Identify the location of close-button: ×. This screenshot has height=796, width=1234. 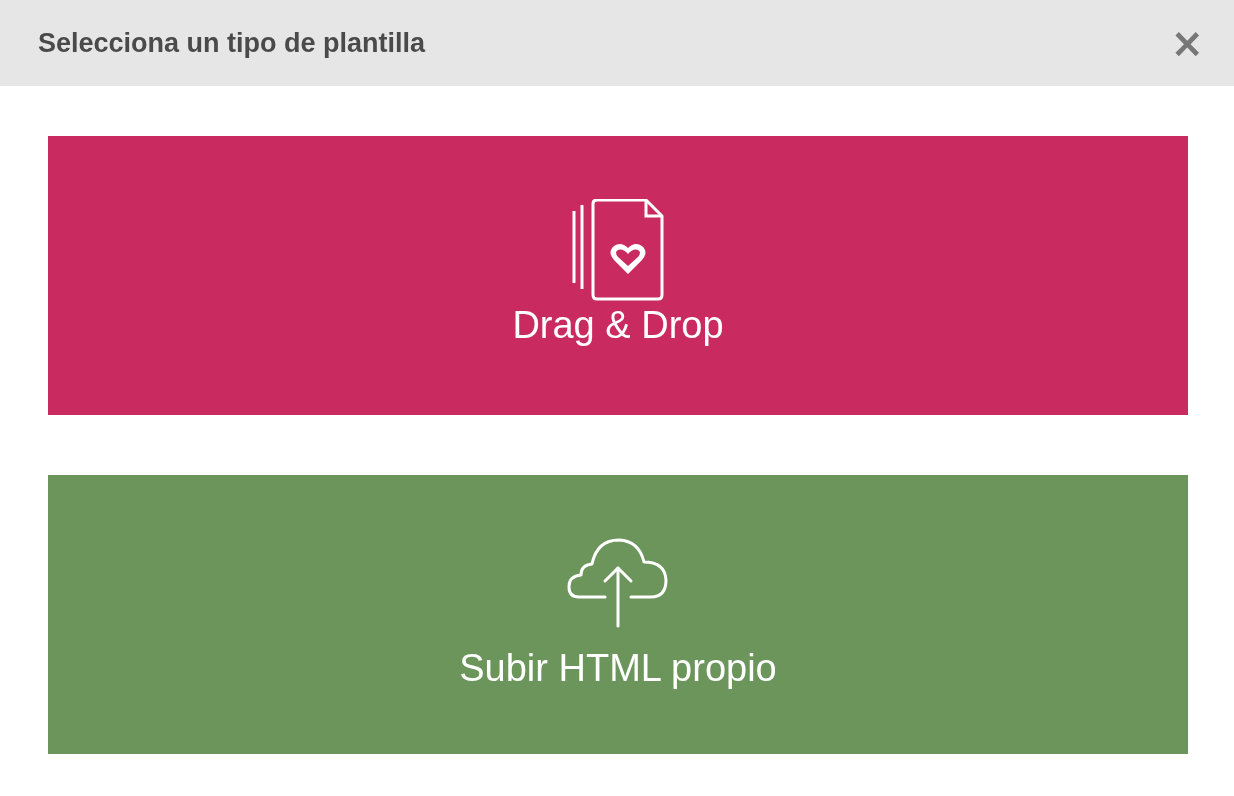
(1187, 43).